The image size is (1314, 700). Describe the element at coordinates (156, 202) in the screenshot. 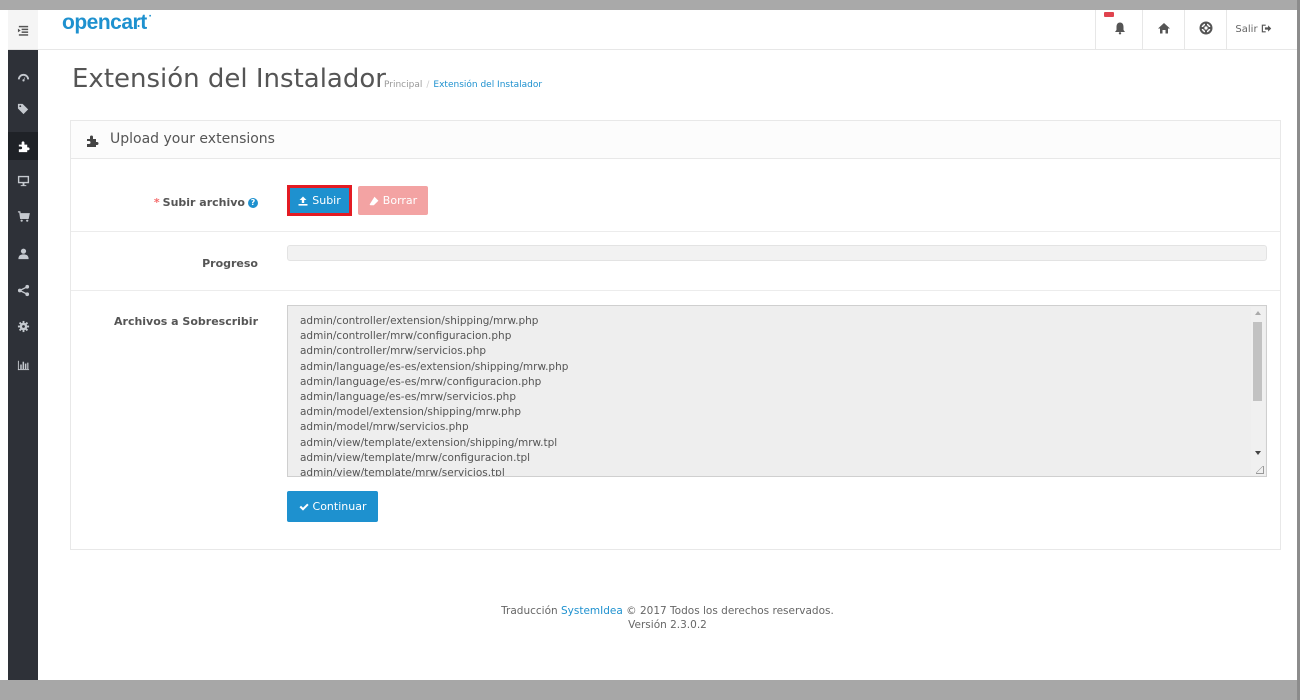

I see `required-marker: *` at that location.